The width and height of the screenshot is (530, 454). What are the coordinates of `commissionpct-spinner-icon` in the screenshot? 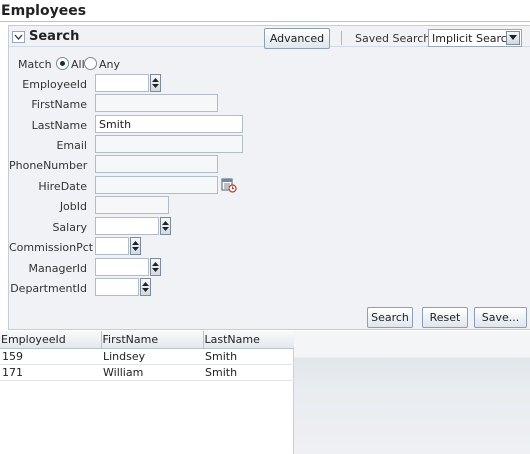 It's located at (135, 246).